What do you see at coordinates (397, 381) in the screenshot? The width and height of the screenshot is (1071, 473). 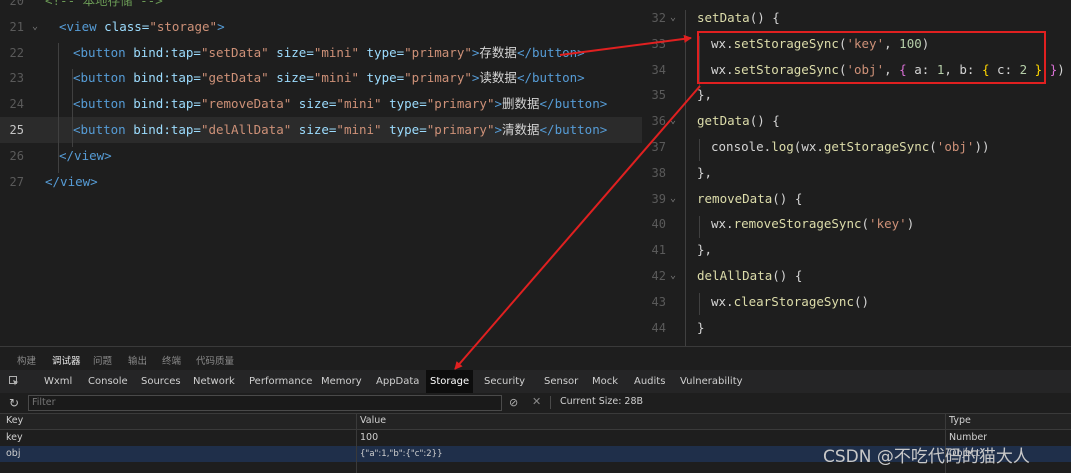 I see `tab-appdata: AppData` at bounding box center [397, 381].